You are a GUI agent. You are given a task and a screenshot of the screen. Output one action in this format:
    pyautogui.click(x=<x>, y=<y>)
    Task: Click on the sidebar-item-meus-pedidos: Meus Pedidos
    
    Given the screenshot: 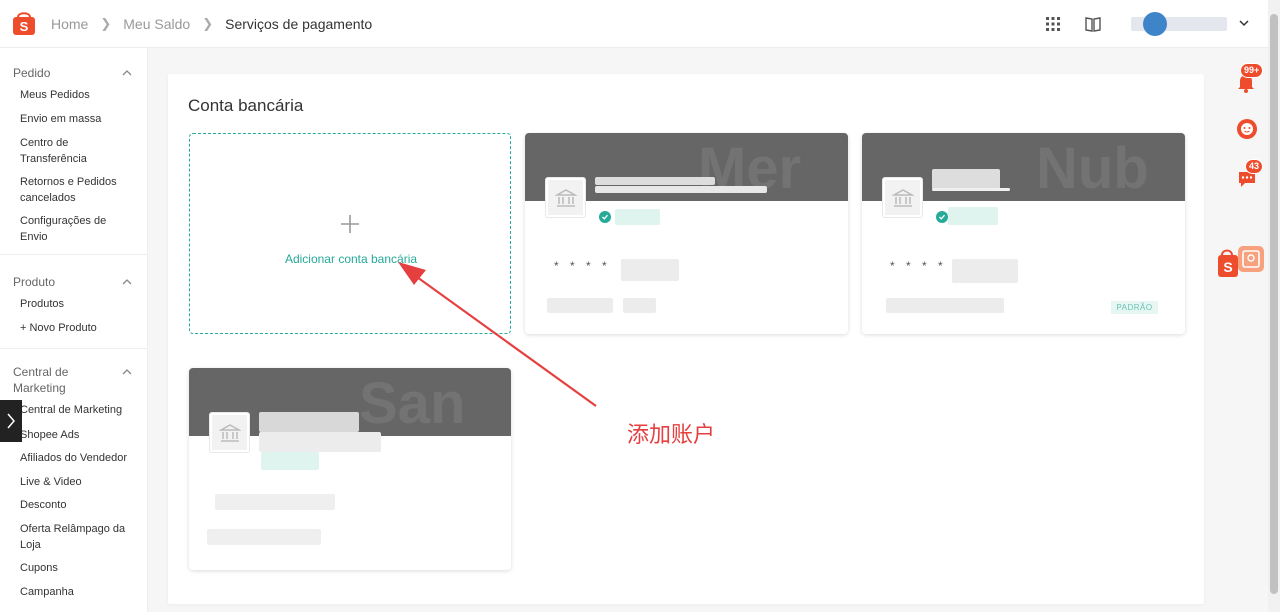 What is the action you would take?
    pyautogui.click(x=80, y=96)
    